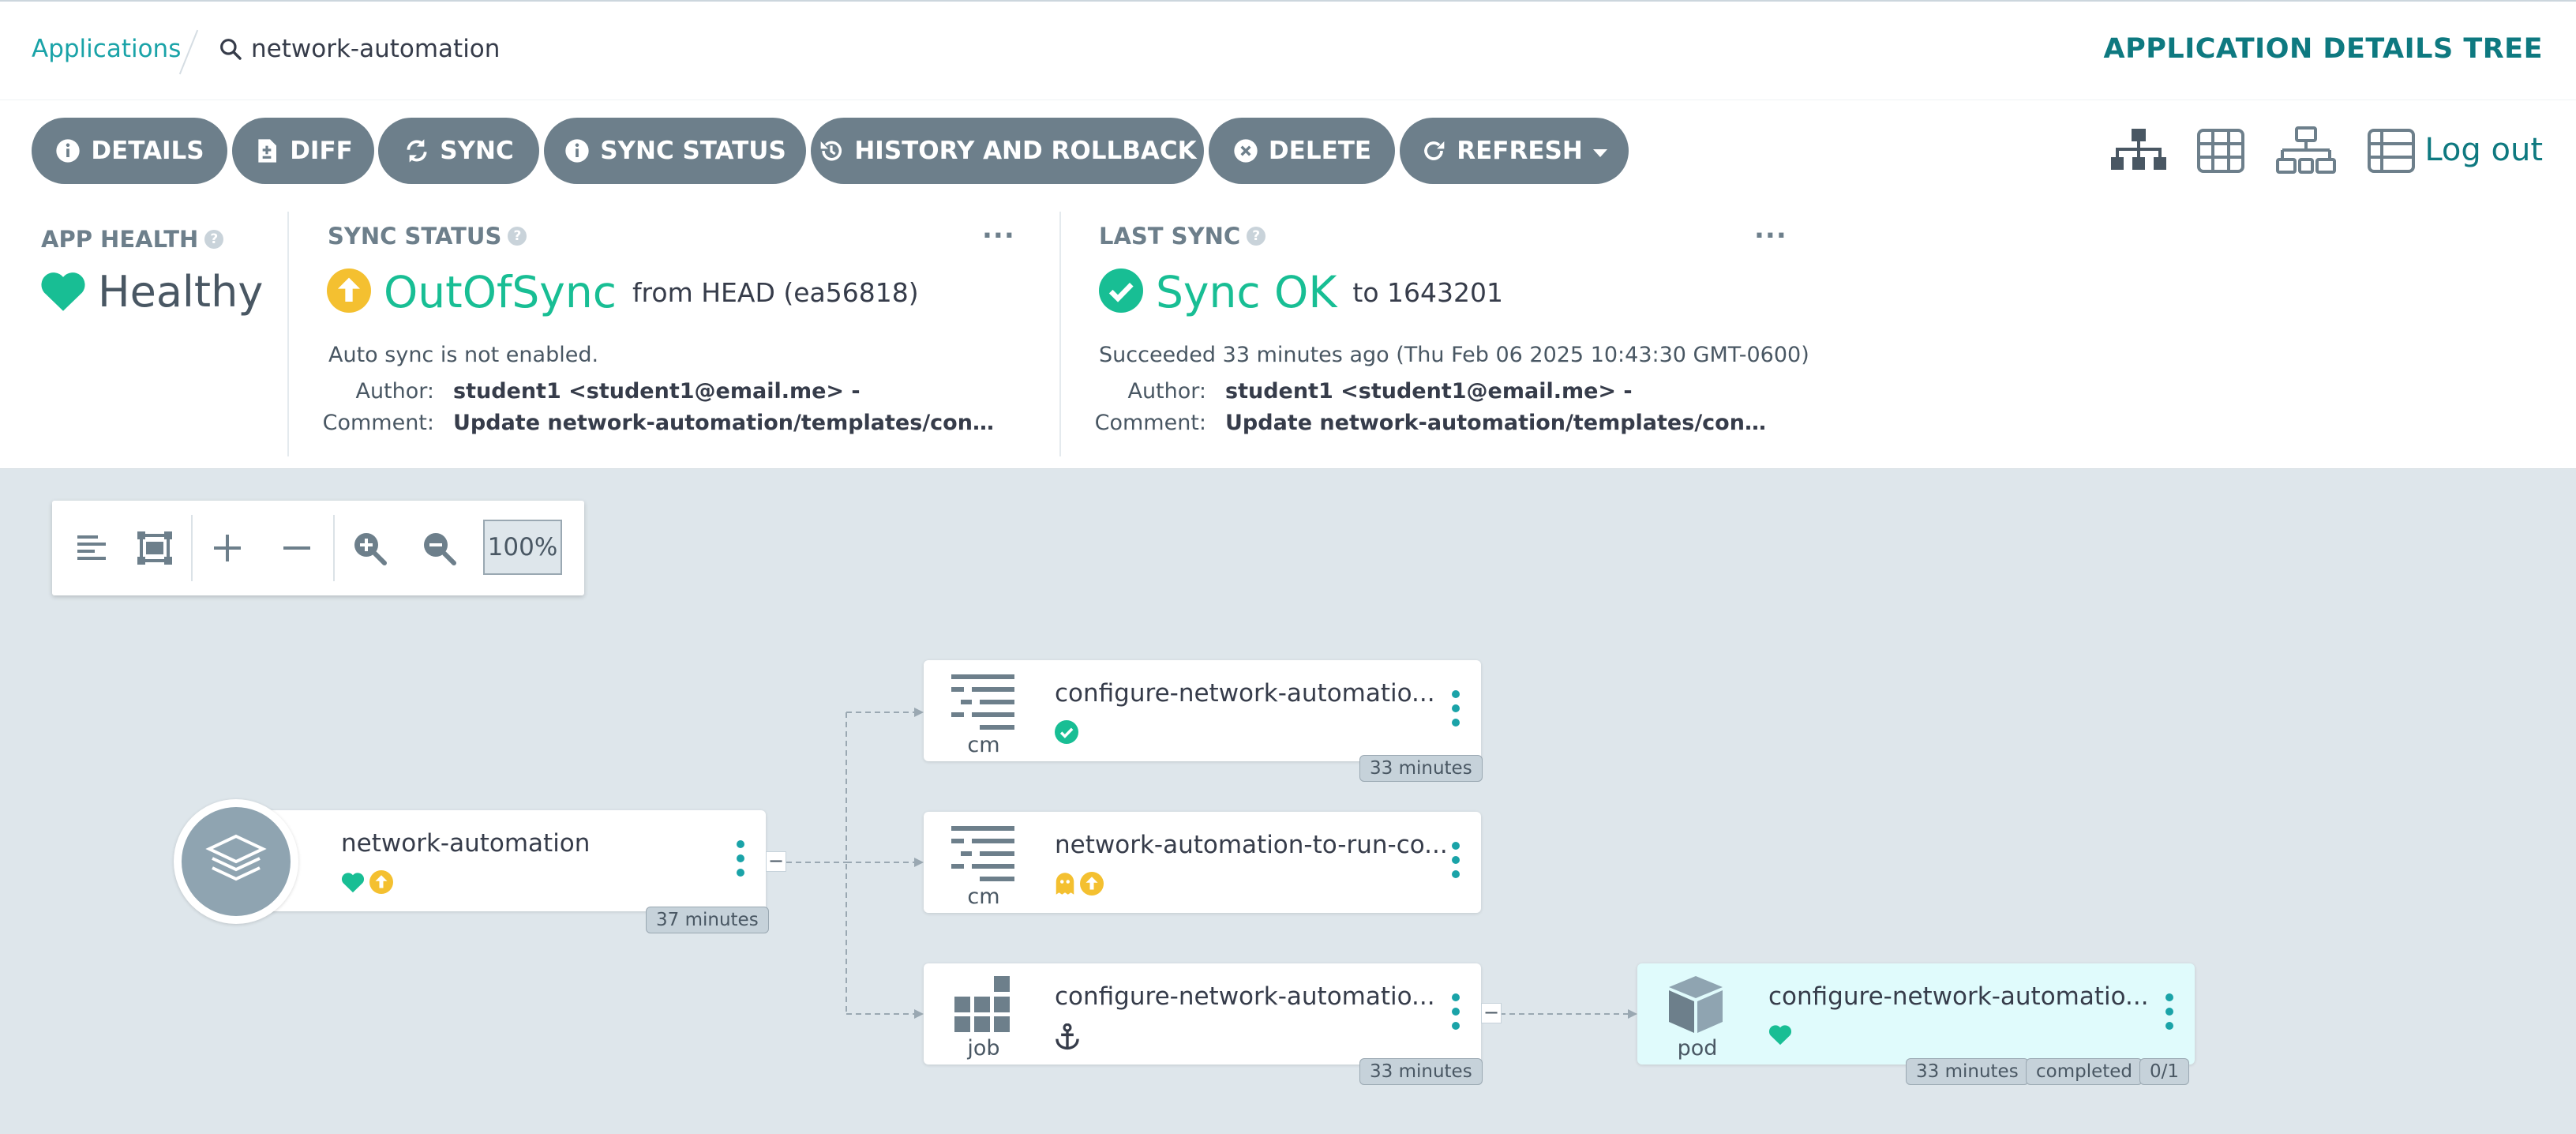 This screenshot has width=2576, height=1134. Describe the element at coordinates (1246, 292) in the screenshot. I see `last-sync-text: Sync OK` at that location.